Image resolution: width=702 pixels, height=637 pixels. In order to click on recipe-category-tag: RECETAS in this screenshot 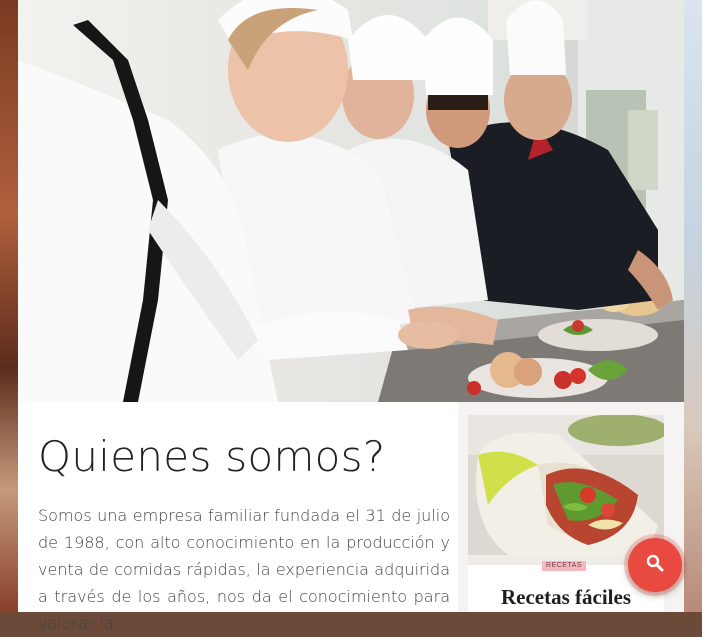, I will do `click(564, 566)`.